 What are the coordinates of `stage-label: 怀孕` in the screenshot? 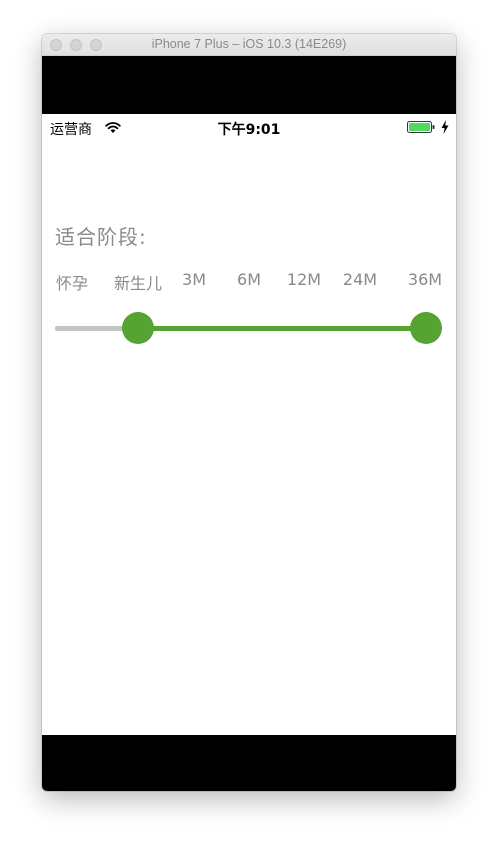 It's located at (72, 282).